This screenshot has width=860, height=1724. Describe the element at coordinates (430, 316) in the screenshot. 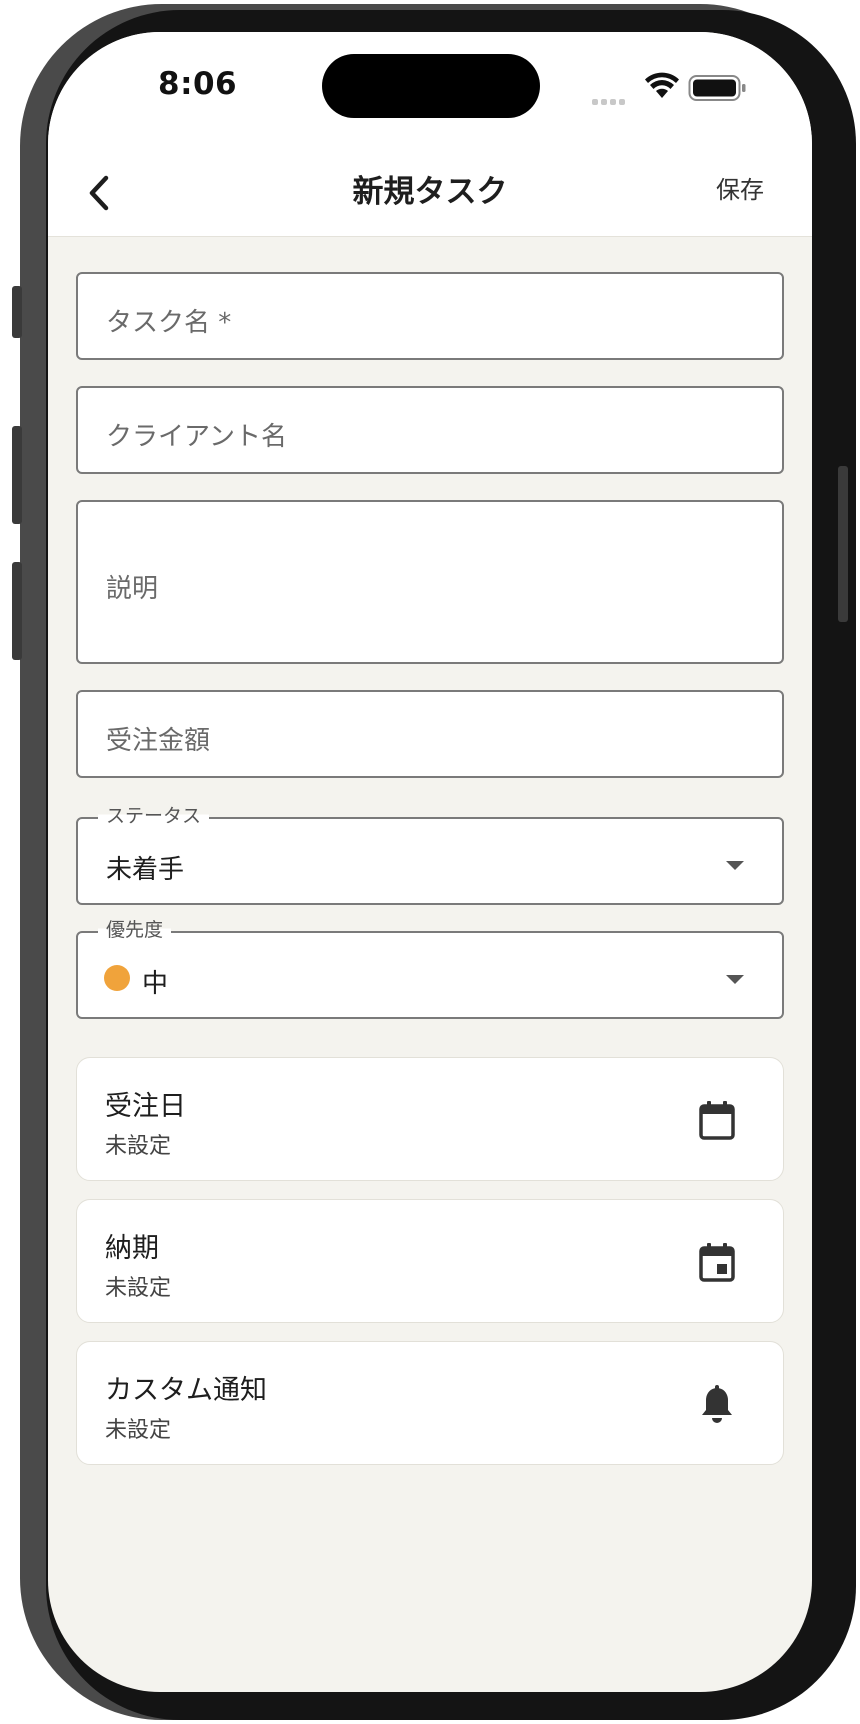

I see `task-name-field: タスク名 *` at that location.